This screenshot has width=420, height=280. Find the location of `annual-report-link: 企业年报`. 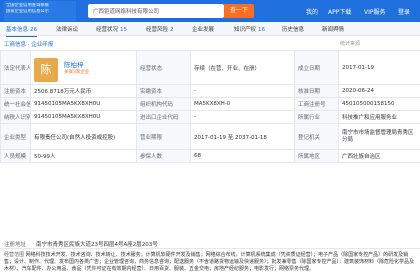

annual-report-link: 企业年报 is located at coordinates (42, 45).